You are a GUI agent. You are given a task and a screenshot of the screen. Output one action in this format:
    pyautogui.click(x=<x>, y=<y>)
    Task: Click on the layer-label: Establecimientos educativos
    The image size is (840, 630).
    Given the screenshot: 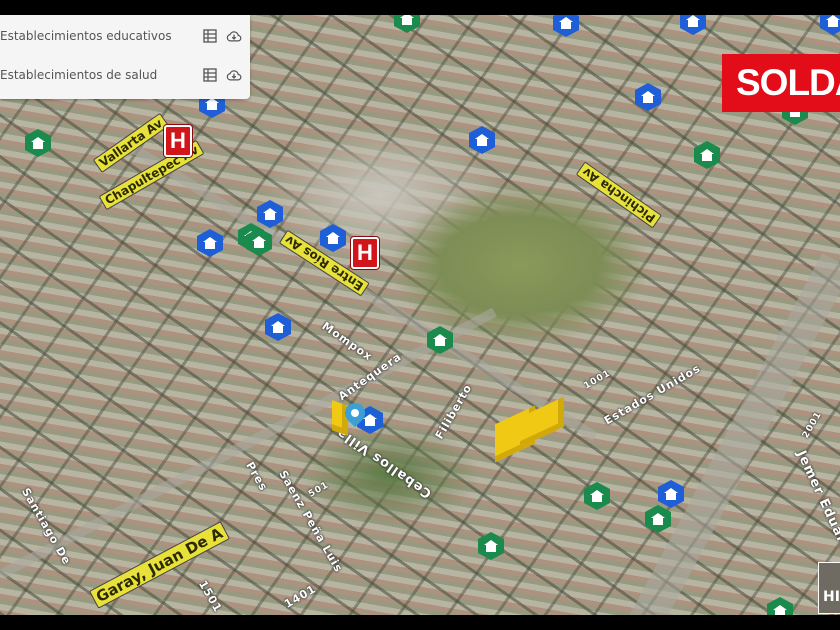 What is the action you would take?
    pyautogui.click(x=86, y=36)
    